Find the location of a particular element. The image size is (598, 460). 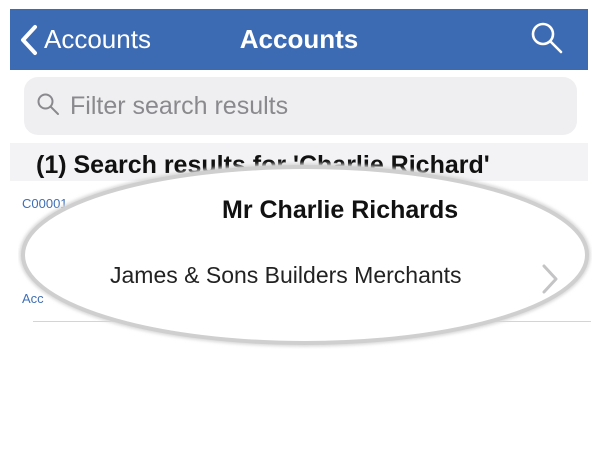

navigation-bar: Accounts Accounts is located at coordinates (299, 39).